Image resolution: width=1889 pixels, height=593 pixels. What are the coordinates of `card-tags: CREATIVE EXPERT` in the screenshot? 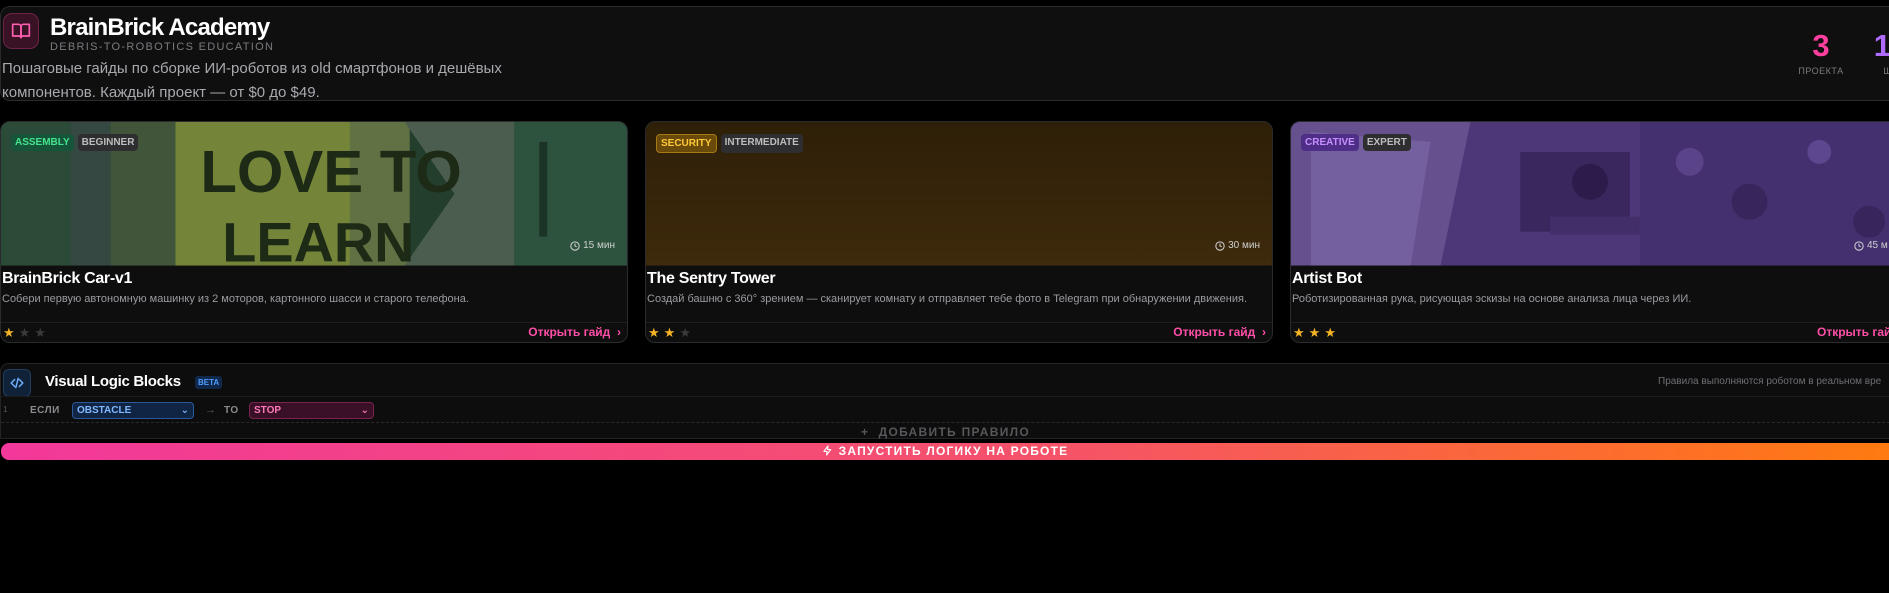 It's located at (1356, 142).